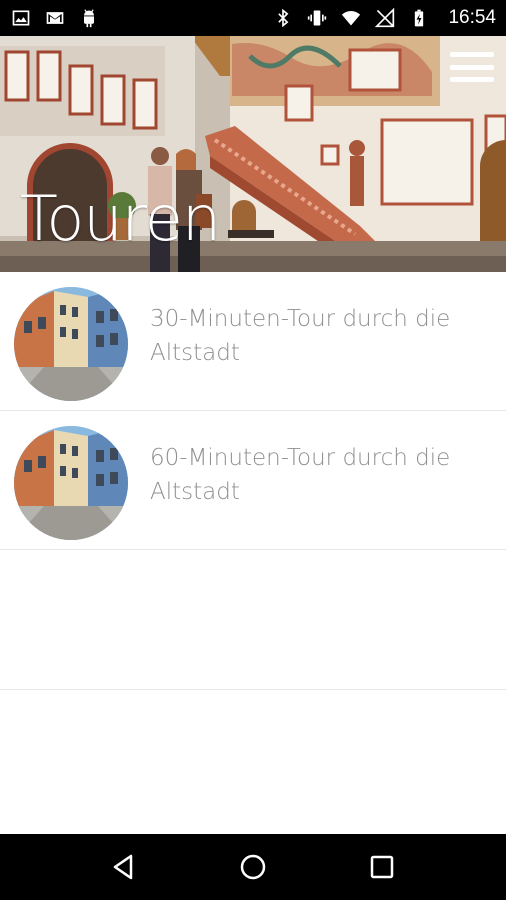 This screenshot has height=900, width=506. Describe the element at coordinates (472, 54) in the screenshot. I see `menu-icon` at that location.